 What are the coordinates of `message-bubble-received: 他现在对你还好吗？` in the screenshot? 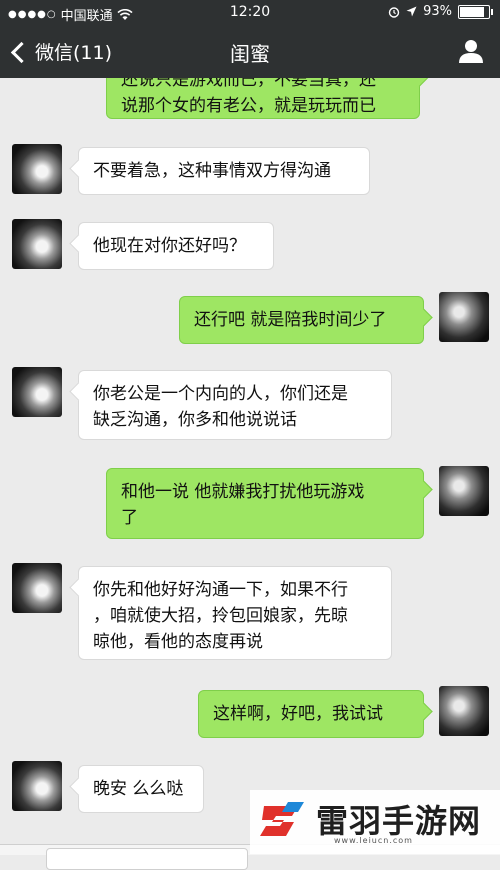 It's located at (176, 246).